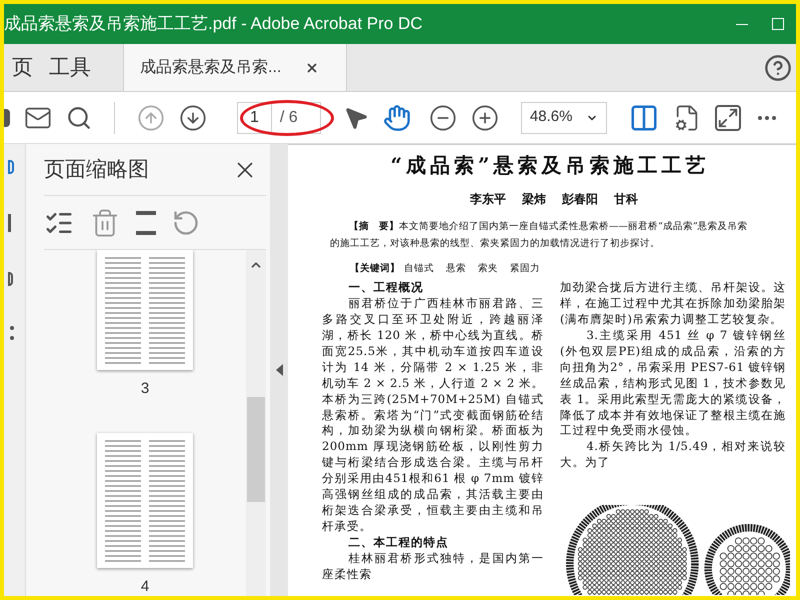 The image size is (800, 600). Describe the element at coordinates (105, 223) in the screenshot. I see `trash-icon` at that location.